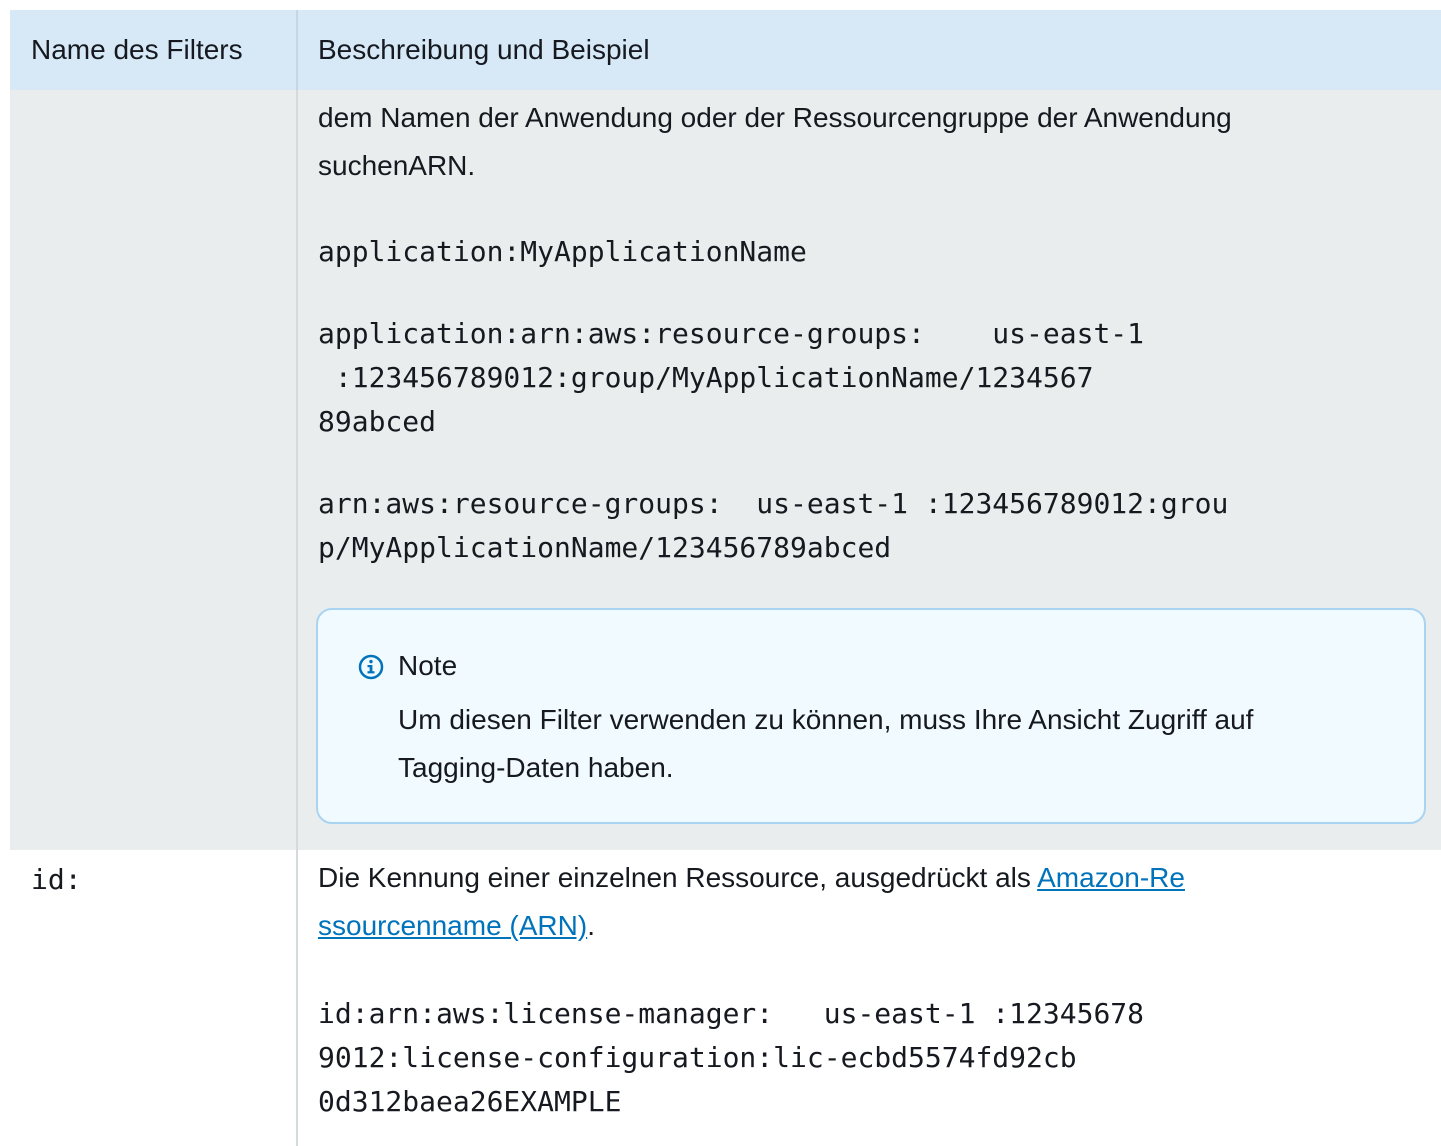 The image size is (1441, 1146). I want to click on arn-link: ssourcenname (ARN), so click(452, 925).